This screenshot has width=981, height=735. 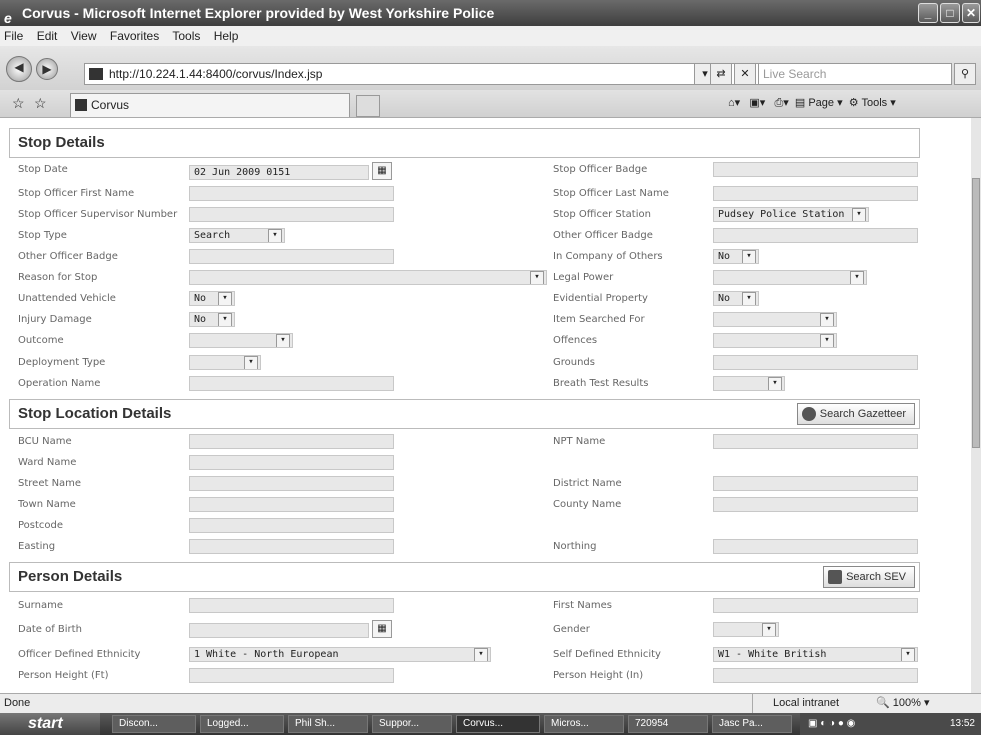 What do you see at coordinates (791, 214) in the screenshot?
I see `officer-station-select: Pudsey Police Station` at bounding box center [791, 214].